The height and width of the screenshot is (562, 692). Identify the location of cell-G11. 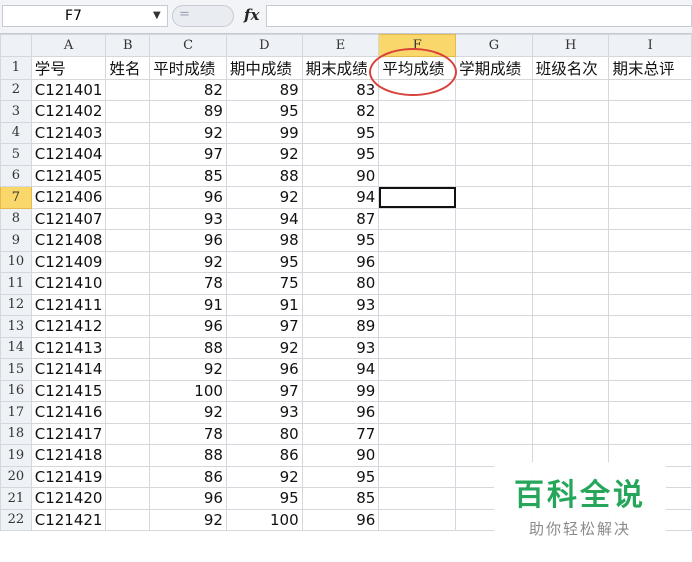
(494, 283).